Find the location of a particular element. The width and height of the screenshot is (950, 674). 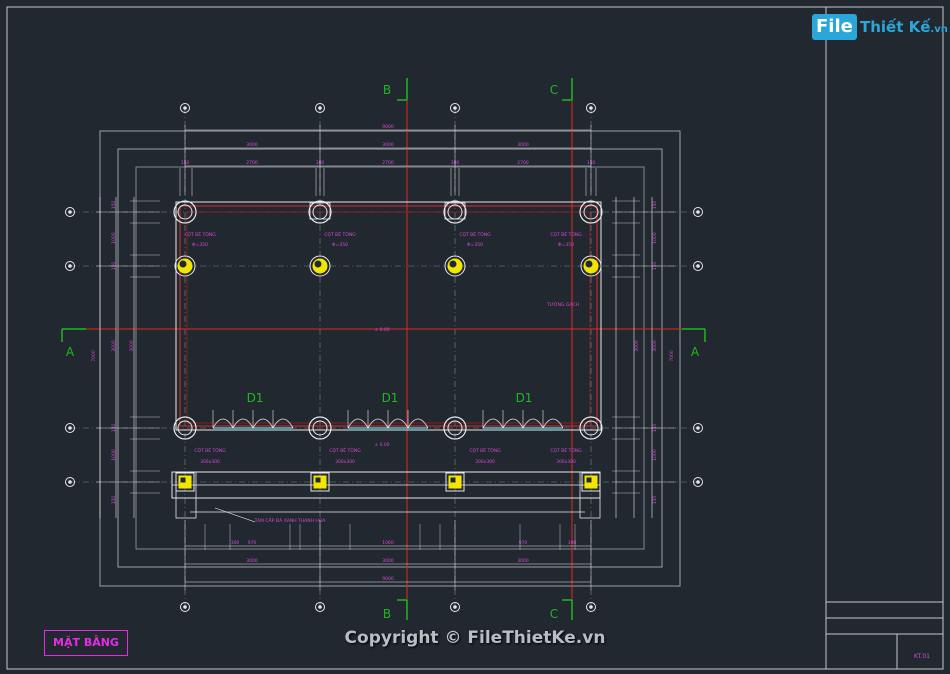

stair-note: TAM CẤP ĐÁ XANH THANH HÓA is located at coordinates (290, 520).